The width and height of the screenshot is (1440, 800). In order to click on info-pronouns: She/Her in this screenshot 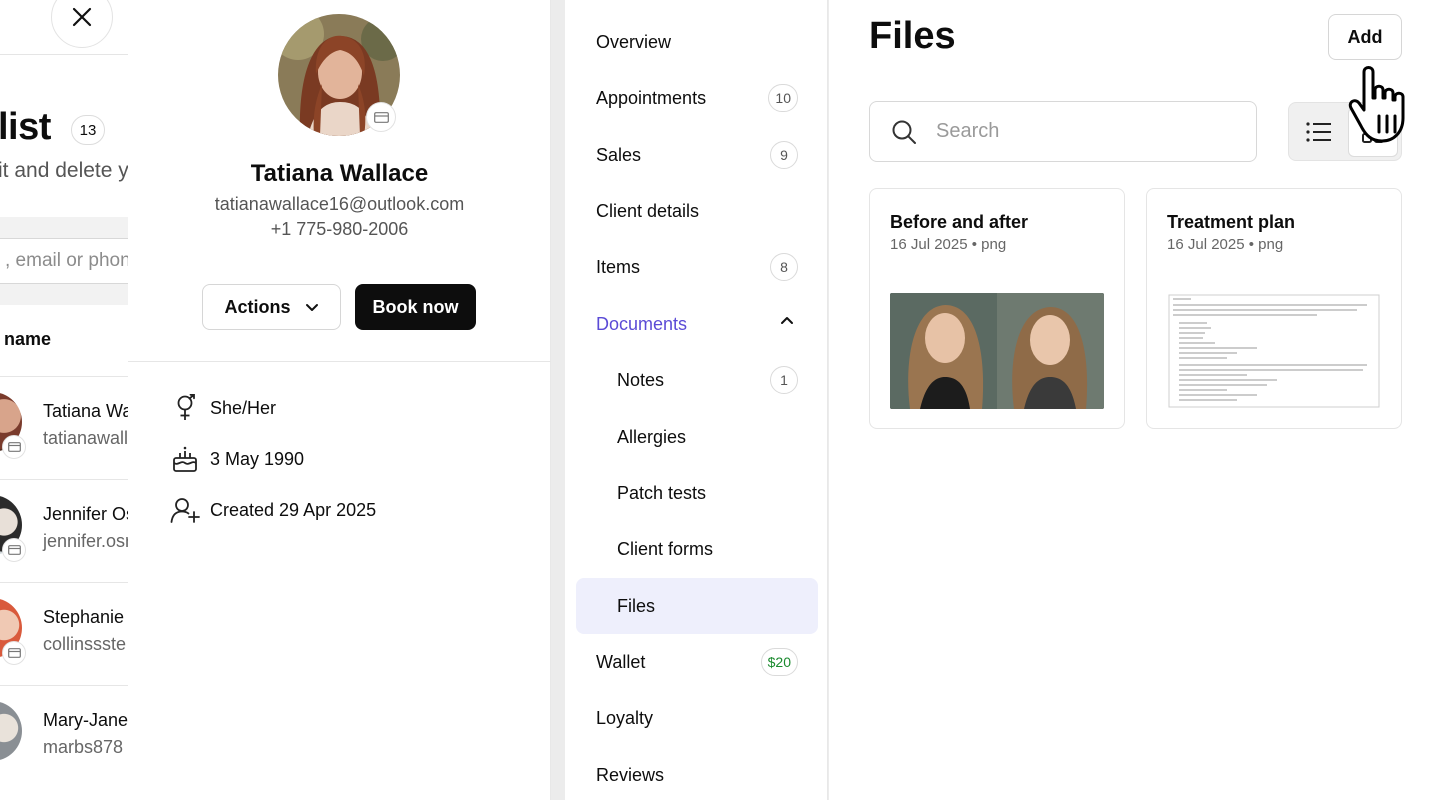, I will do `click(223, 408)`.